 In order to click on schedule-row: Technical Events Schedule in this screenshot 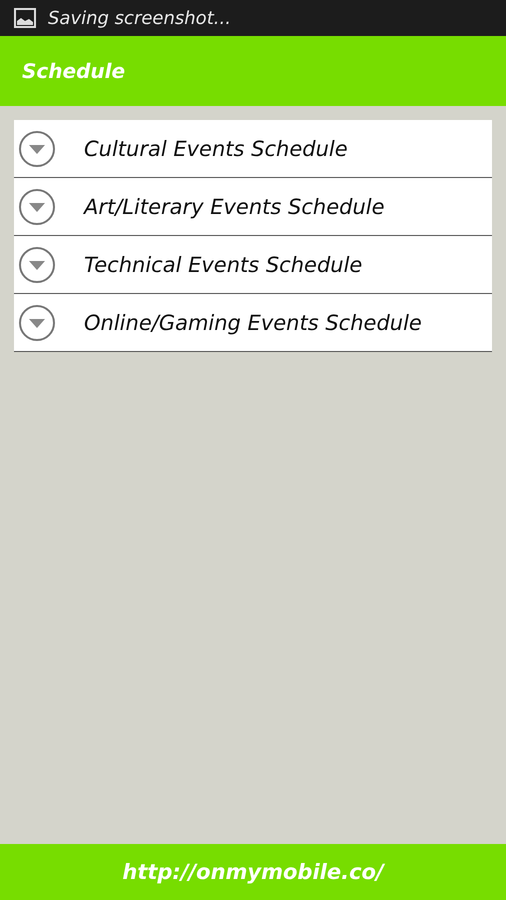, I will do `click(253, 265)`.